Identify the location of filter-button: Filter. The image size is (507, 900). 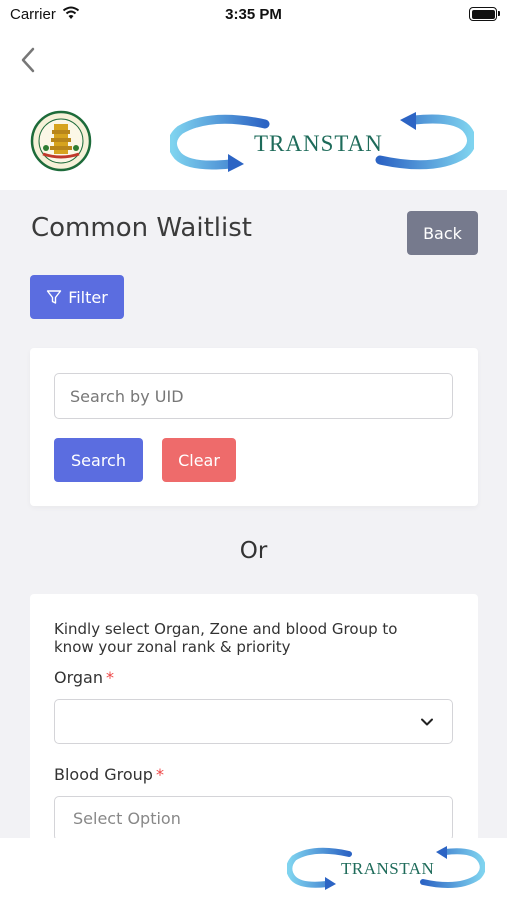
(77, 297).